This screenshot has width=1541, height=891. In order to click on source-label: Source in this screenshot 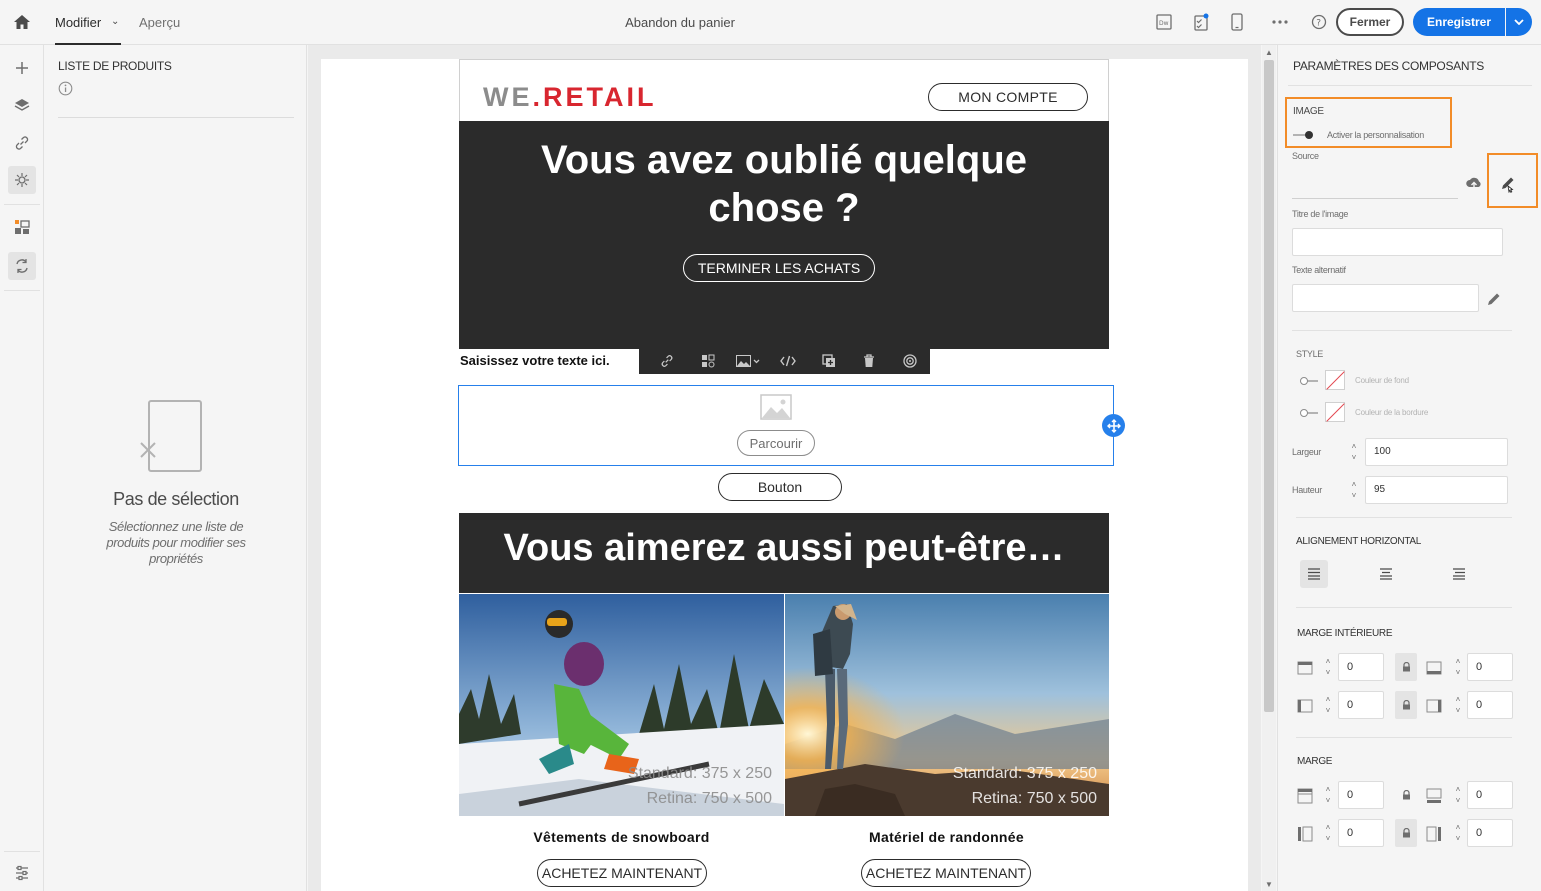, I will do `click(1305, 156)`.